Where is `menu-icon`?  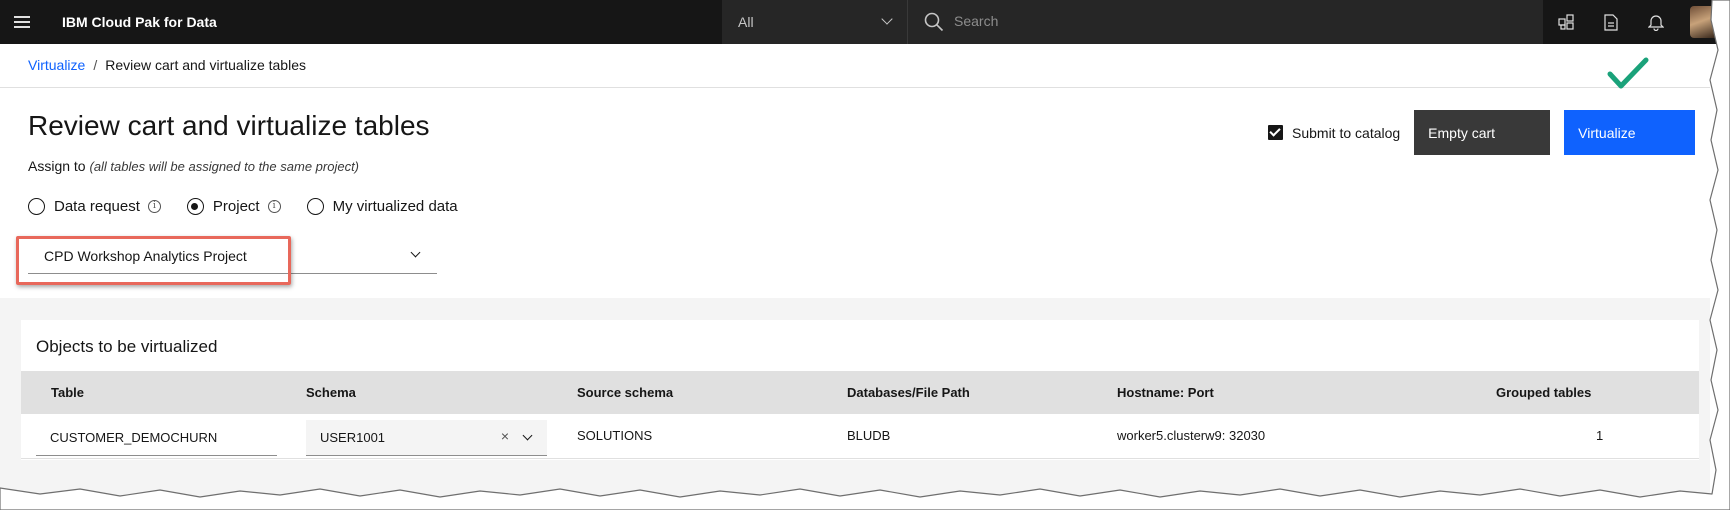
menu-icon is located at coordinates (22, 22).